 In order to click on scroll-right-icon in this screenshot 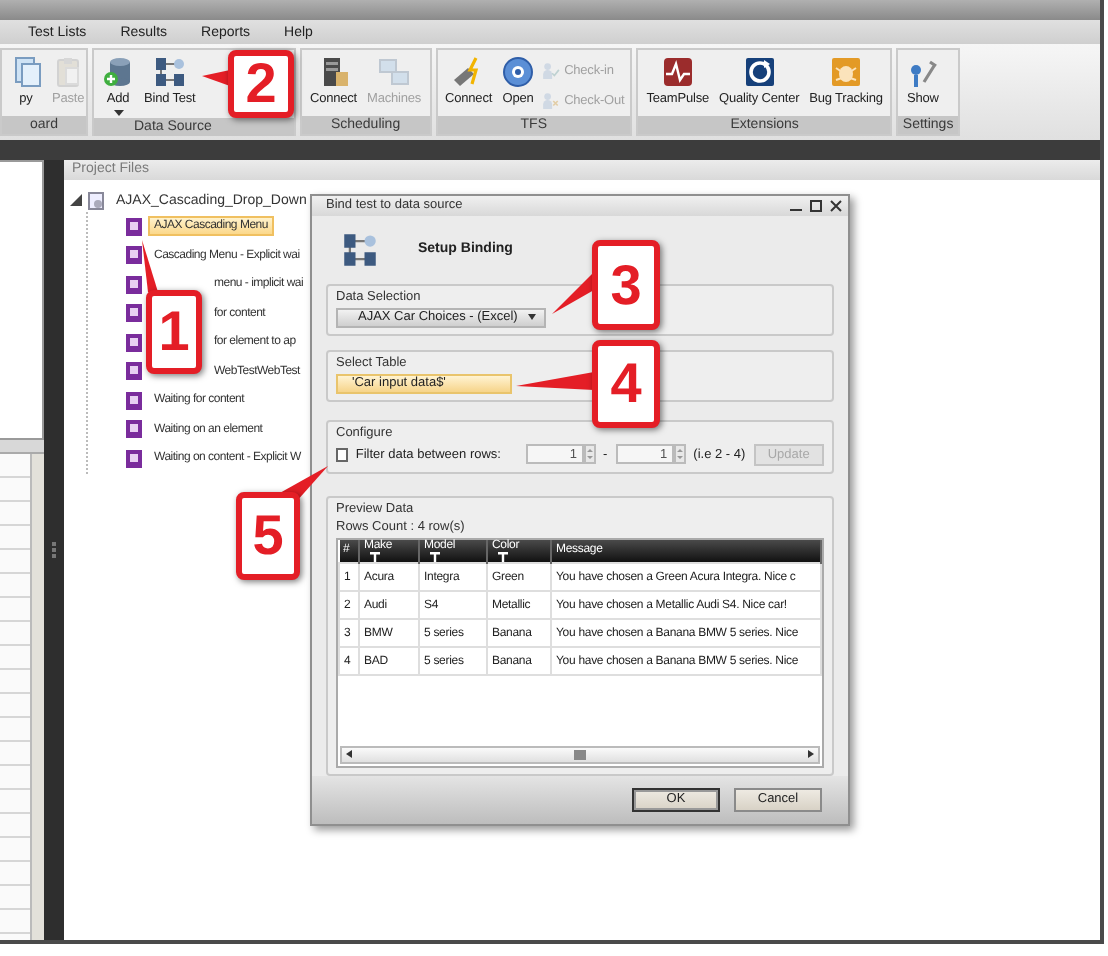, I will do `click(811, 754)`.